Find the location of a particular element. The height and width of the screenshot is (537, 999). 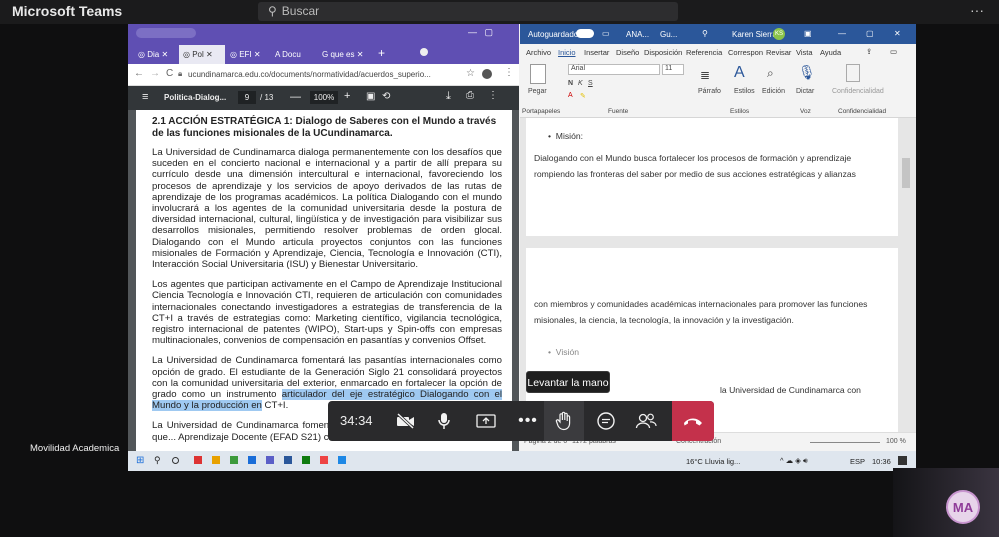

notifications-icon is located at coordinates (902, 460).